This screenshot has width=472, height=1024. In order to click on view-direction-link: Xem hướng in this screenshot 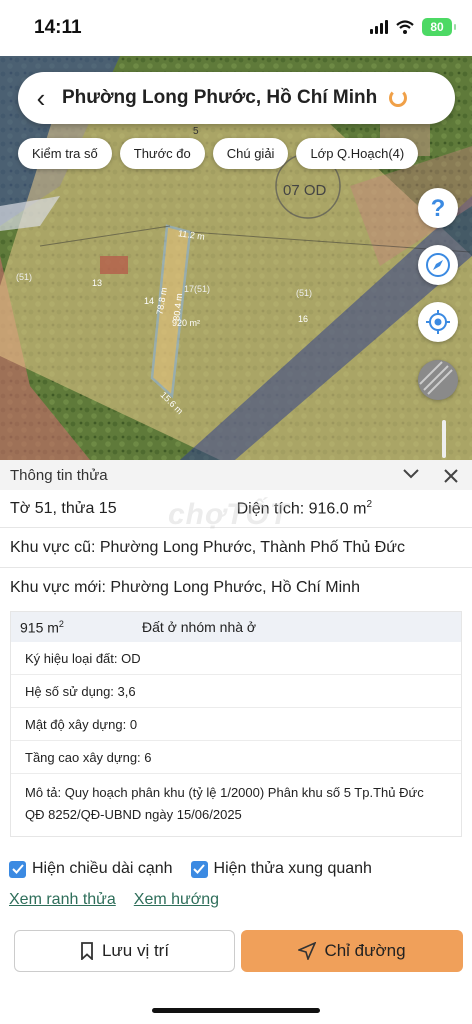, I will do `click(176, 900)`.